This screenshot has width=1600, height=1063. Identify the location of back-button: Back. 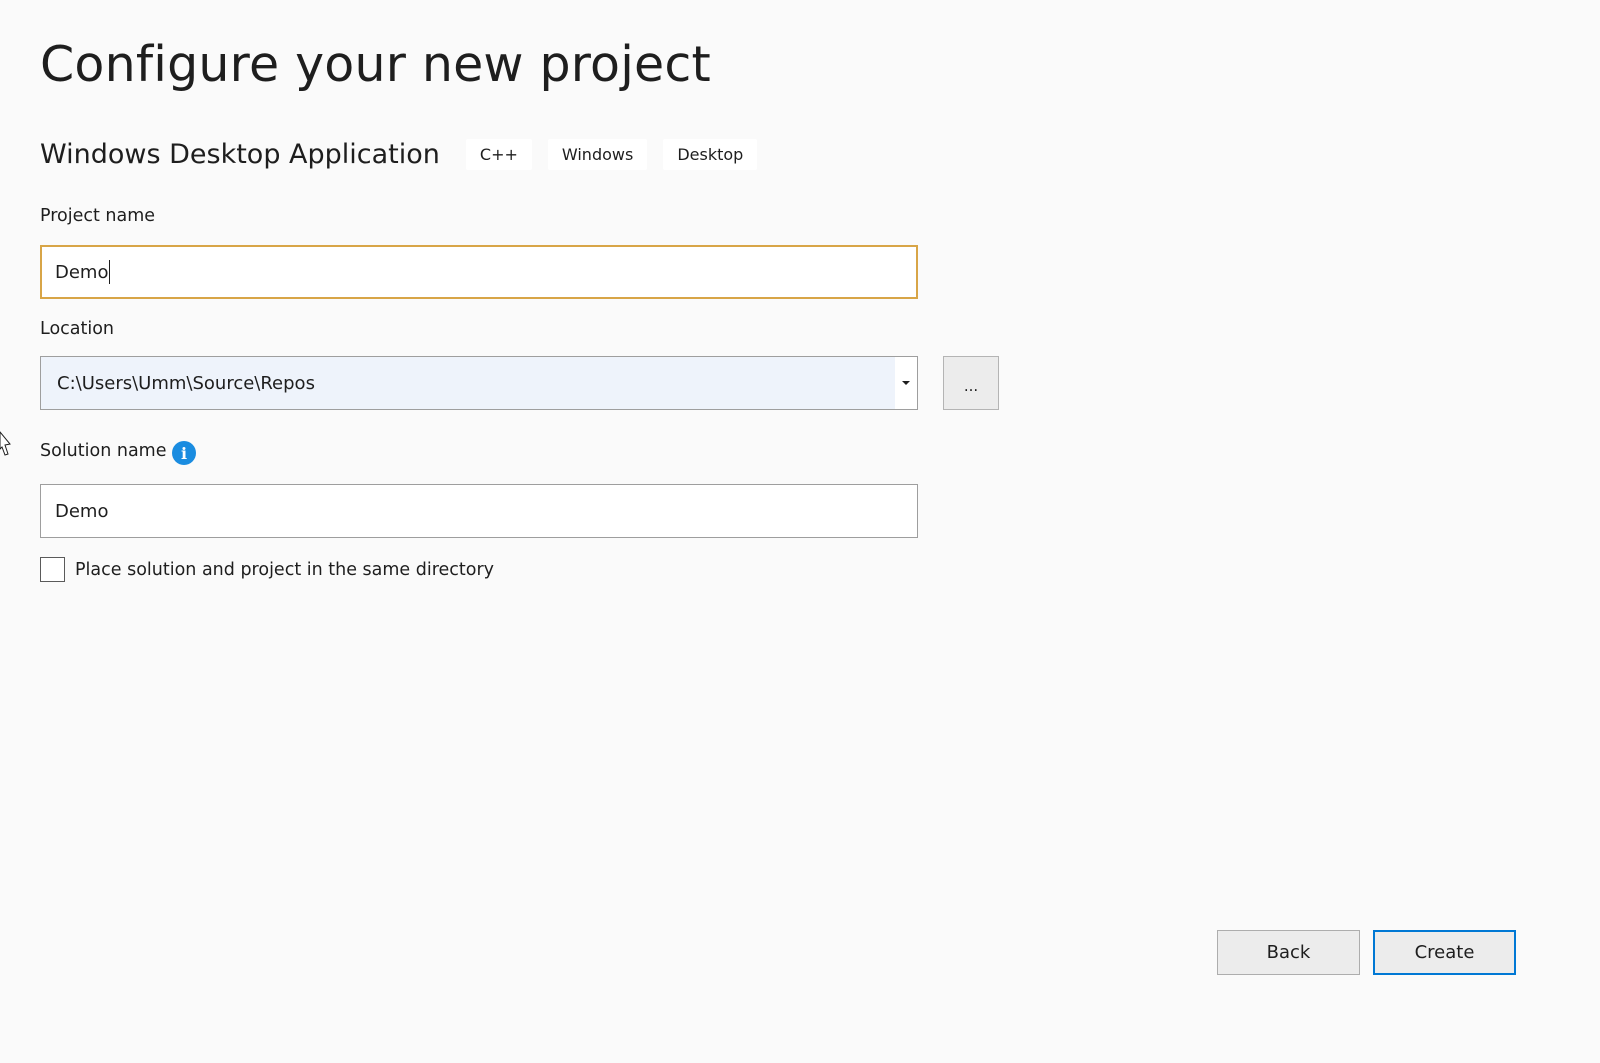
(1288, 952).